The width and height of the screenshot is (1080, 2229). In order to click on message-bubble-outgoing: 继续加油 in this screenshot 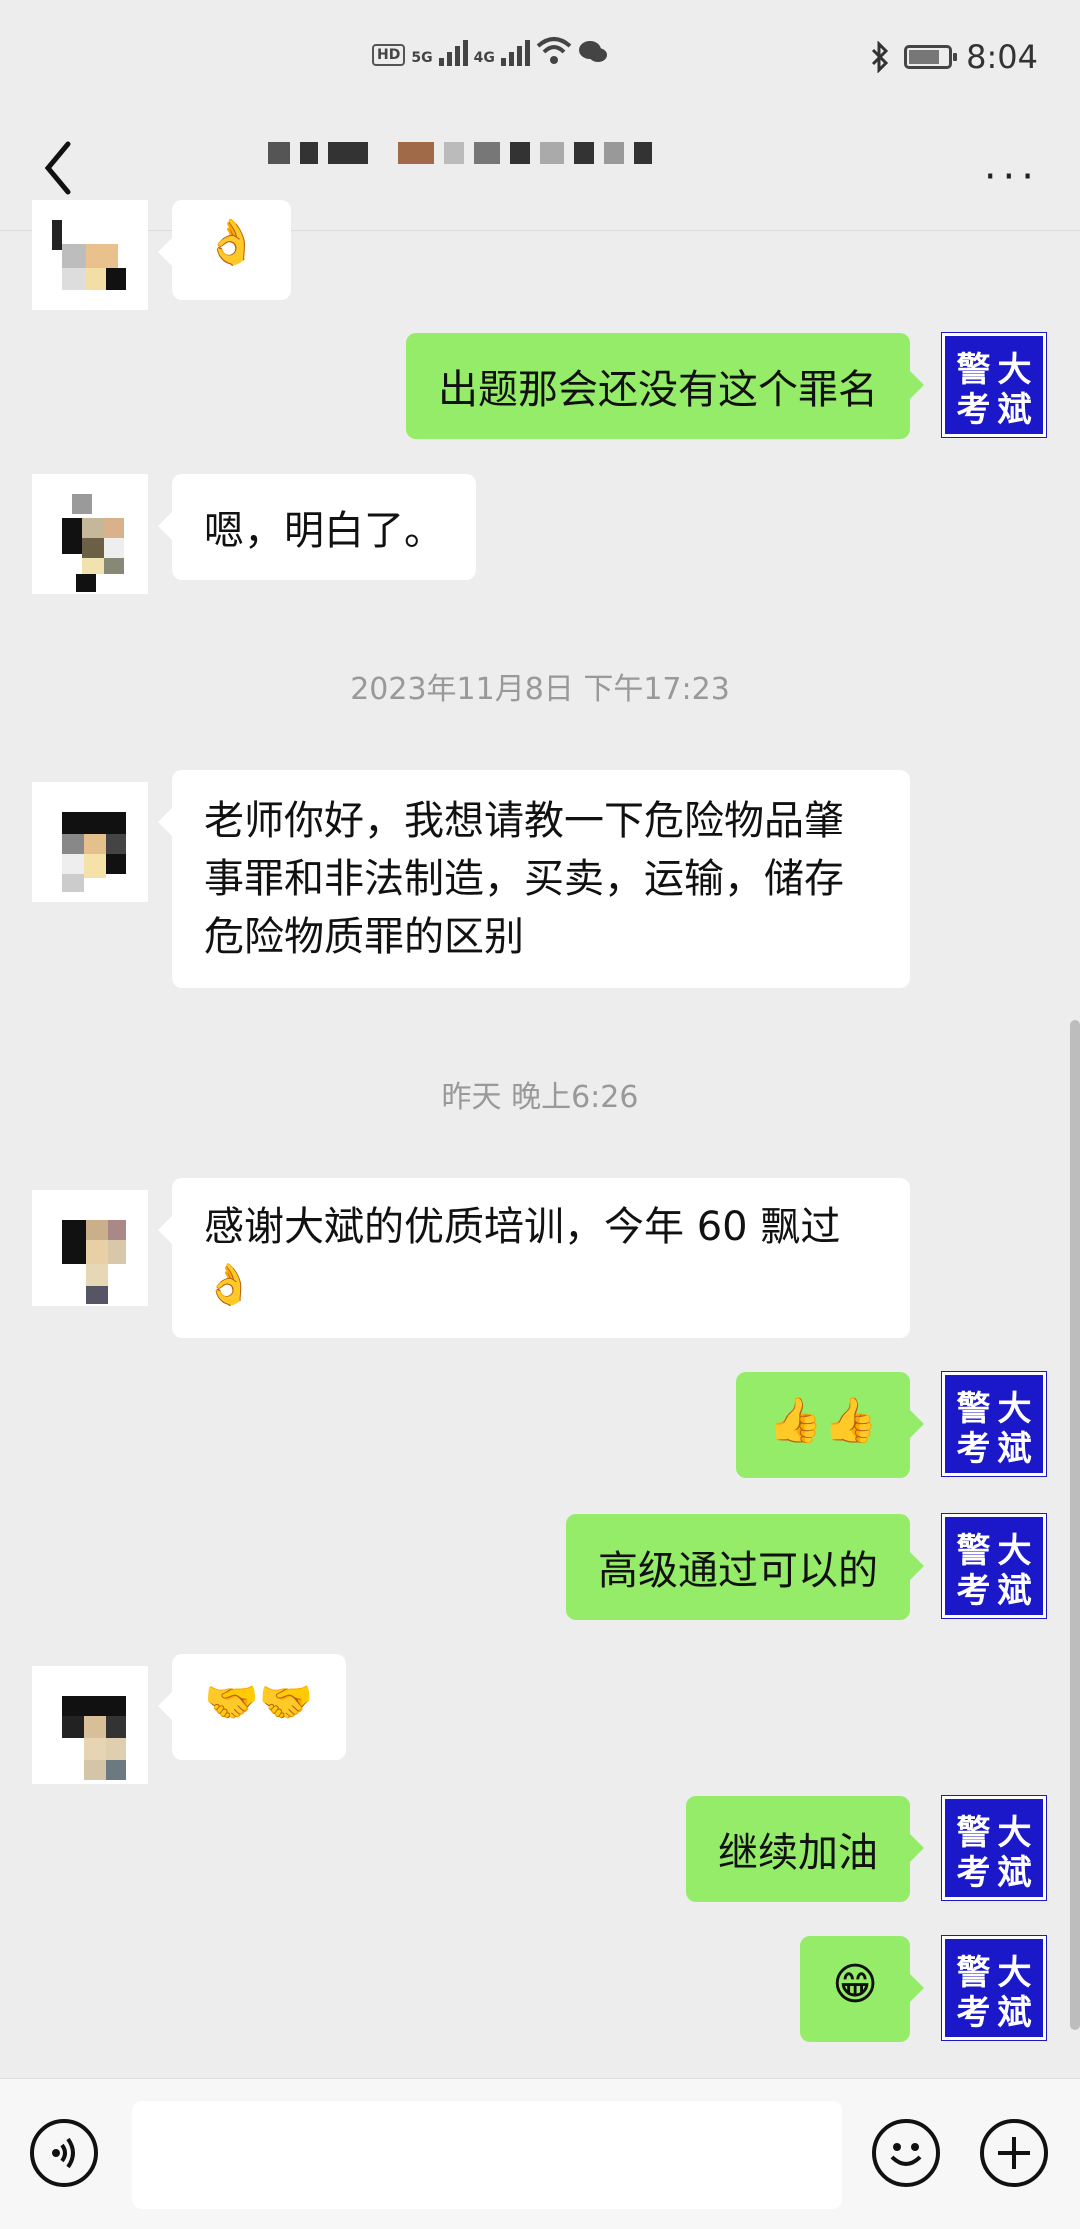, I will do `click(805, 1849)`.